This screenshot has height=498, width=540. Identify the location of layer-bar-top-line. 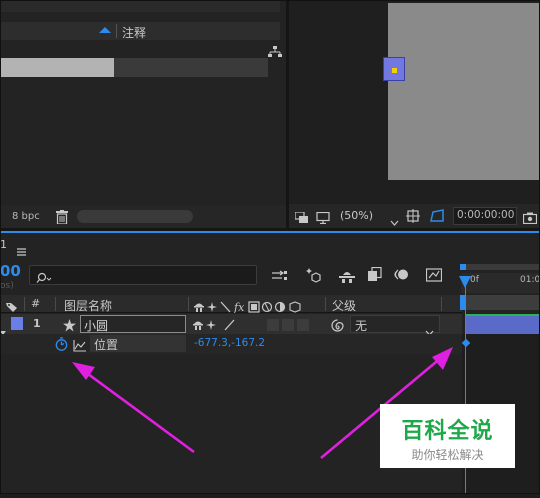
(503, 315).